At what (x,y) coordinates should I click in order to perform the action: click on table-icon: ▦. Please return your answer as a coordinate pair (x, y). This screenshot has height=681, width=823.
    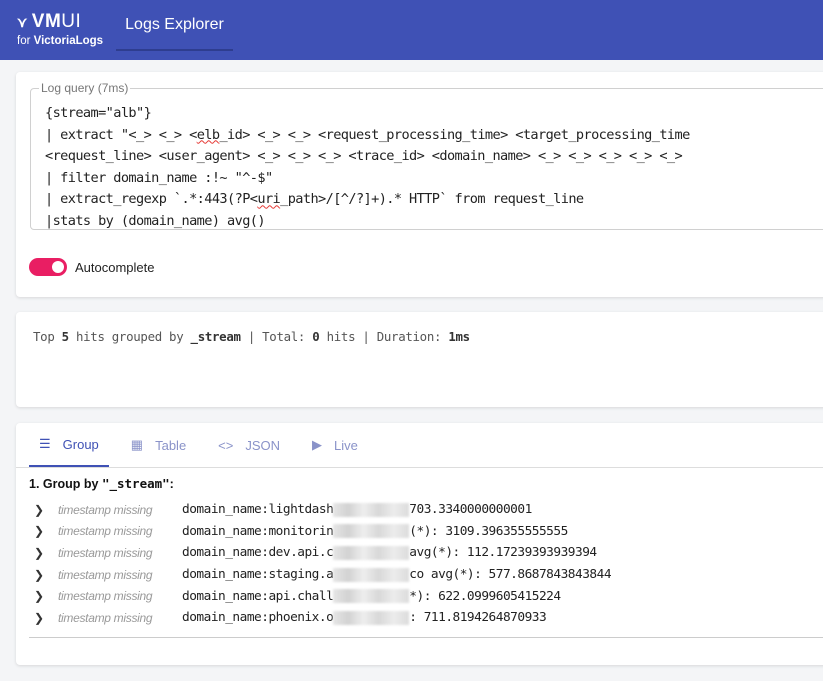
    Looking at the image, I should click on (137, 444).